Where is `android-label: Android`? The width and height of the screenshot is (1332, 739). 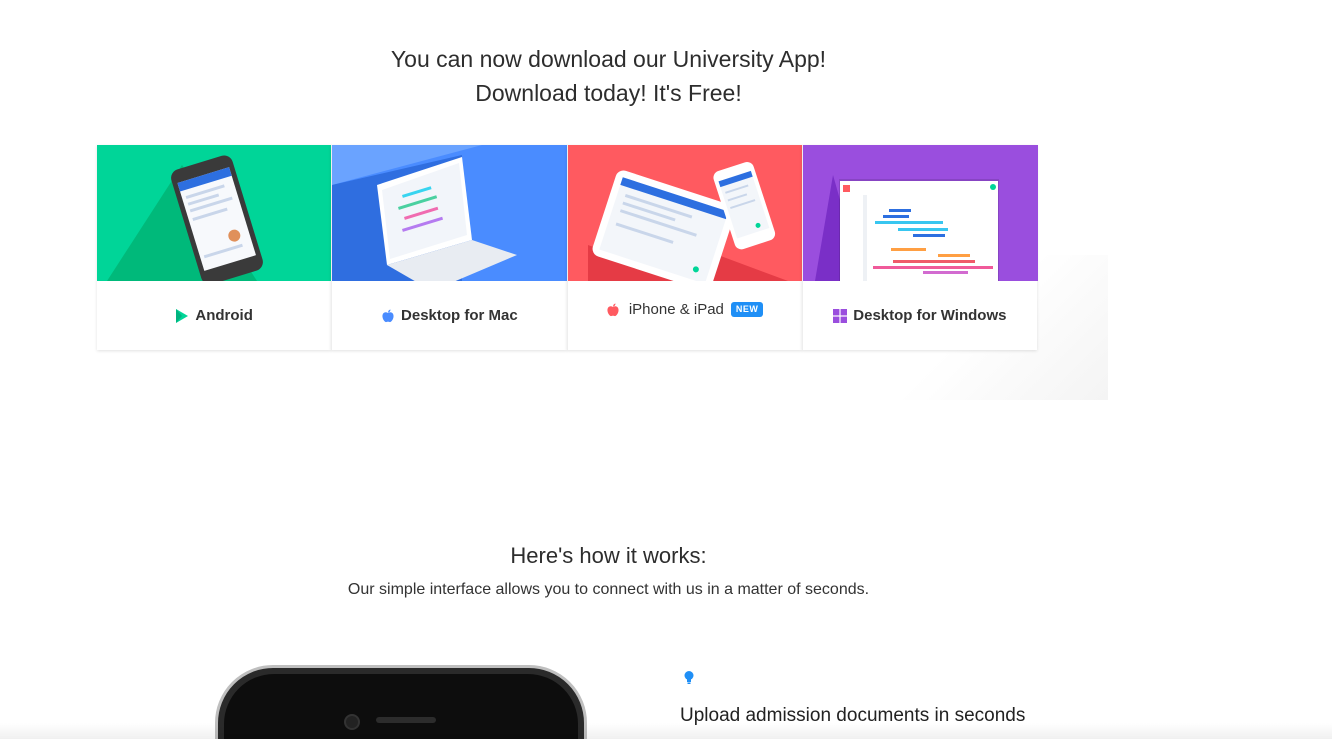
android-label: Android is located at coordinates (224, 315).